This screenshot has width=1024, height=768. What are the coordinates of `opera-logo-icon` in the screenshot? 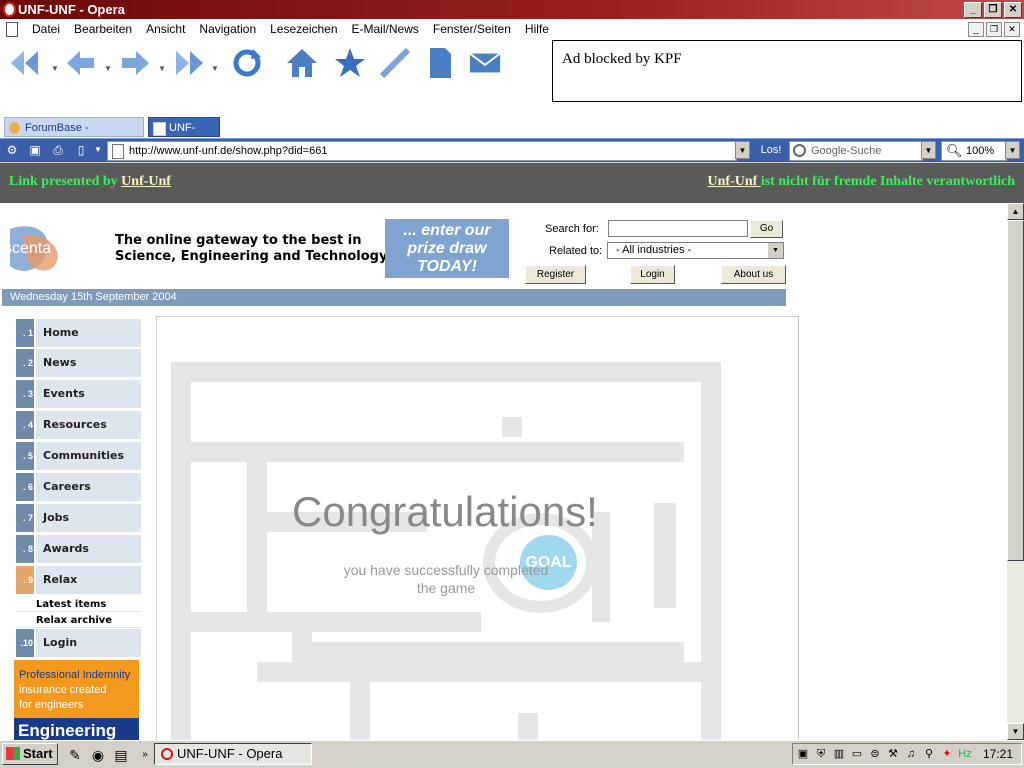 It's located at (9, 9).